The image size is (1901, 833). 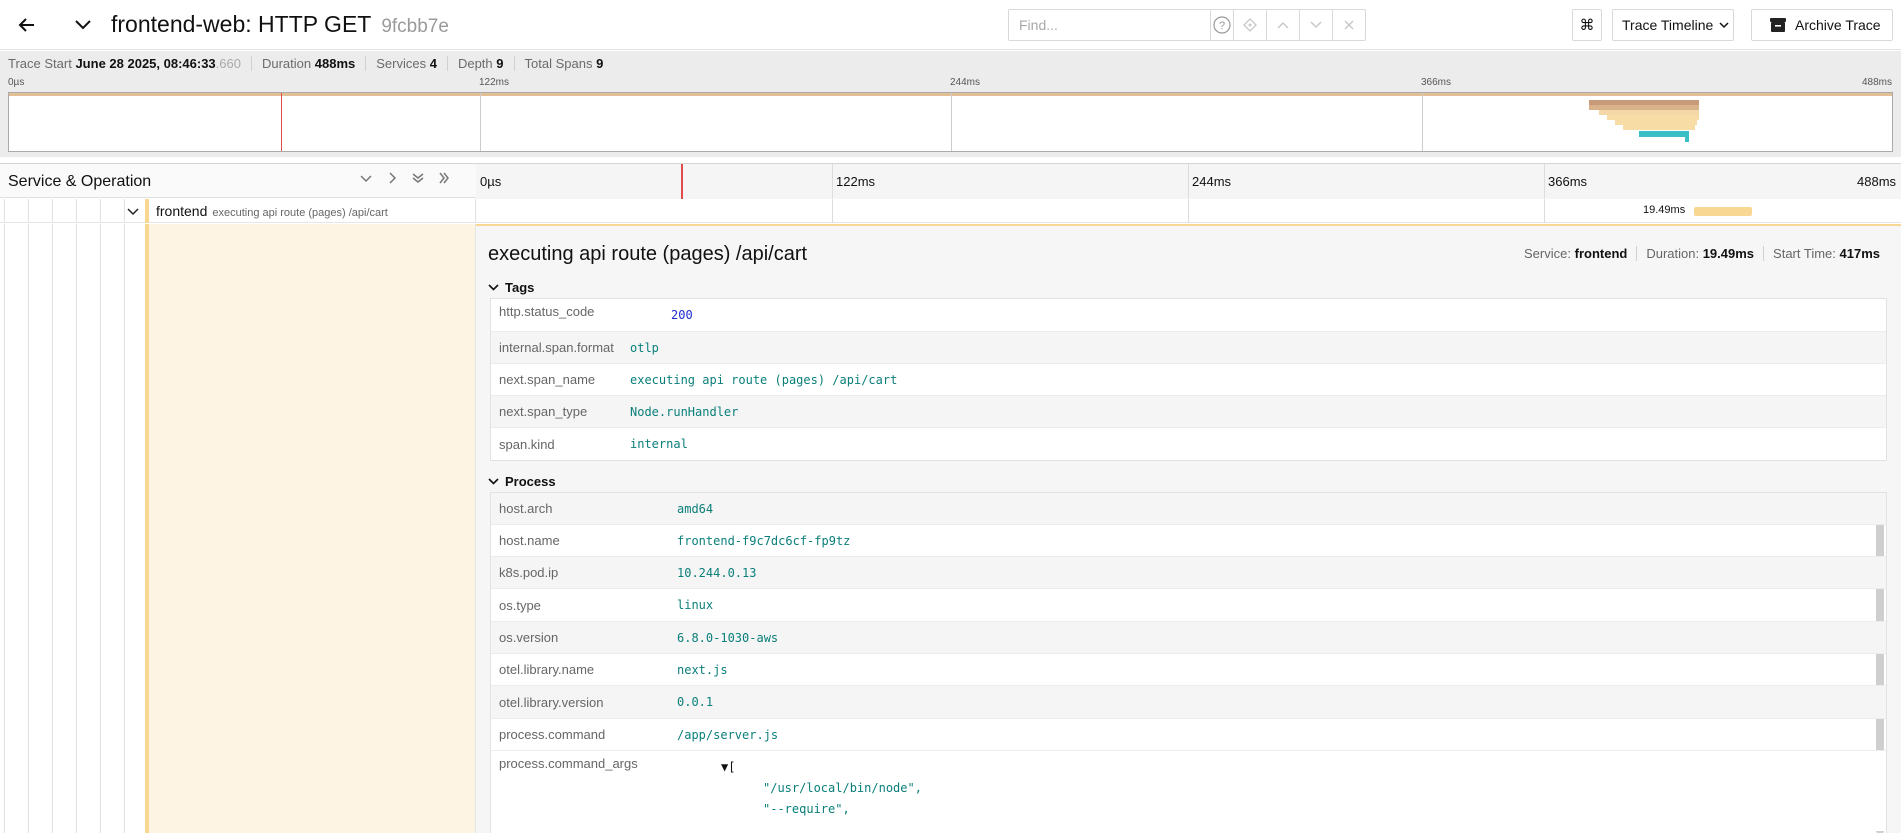 I want to click on close-icon, so click(x=1349, y=25).